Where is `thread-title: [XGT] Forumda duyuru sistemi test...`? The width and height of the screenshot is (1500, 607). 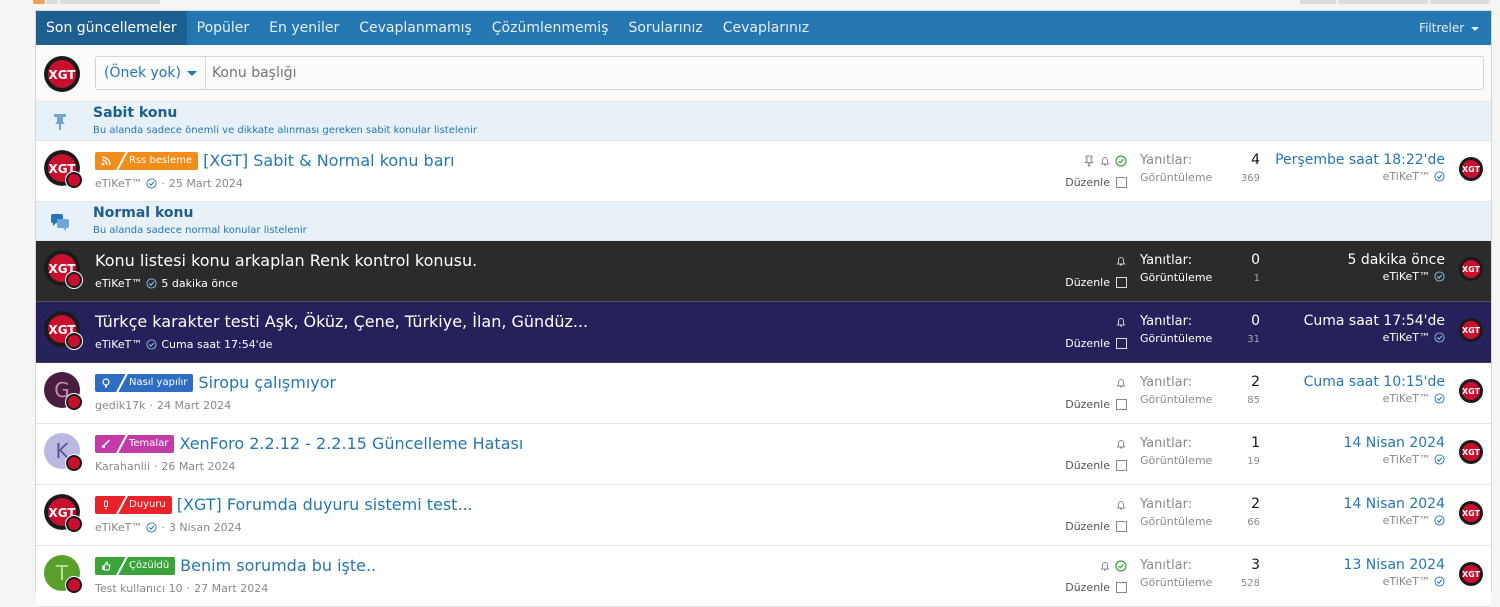 thread-title: [XGT] Forumda duyuru sistemi test... is located at coordinates (325, 504).